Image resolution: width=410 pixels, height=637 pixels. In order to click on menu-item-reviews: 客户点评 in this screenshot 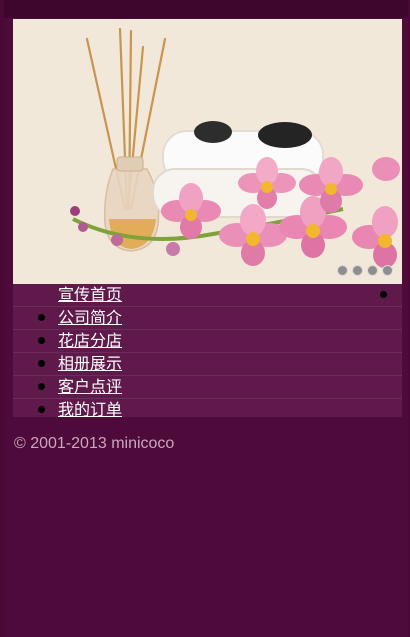, I will do `click(207, 387)`.